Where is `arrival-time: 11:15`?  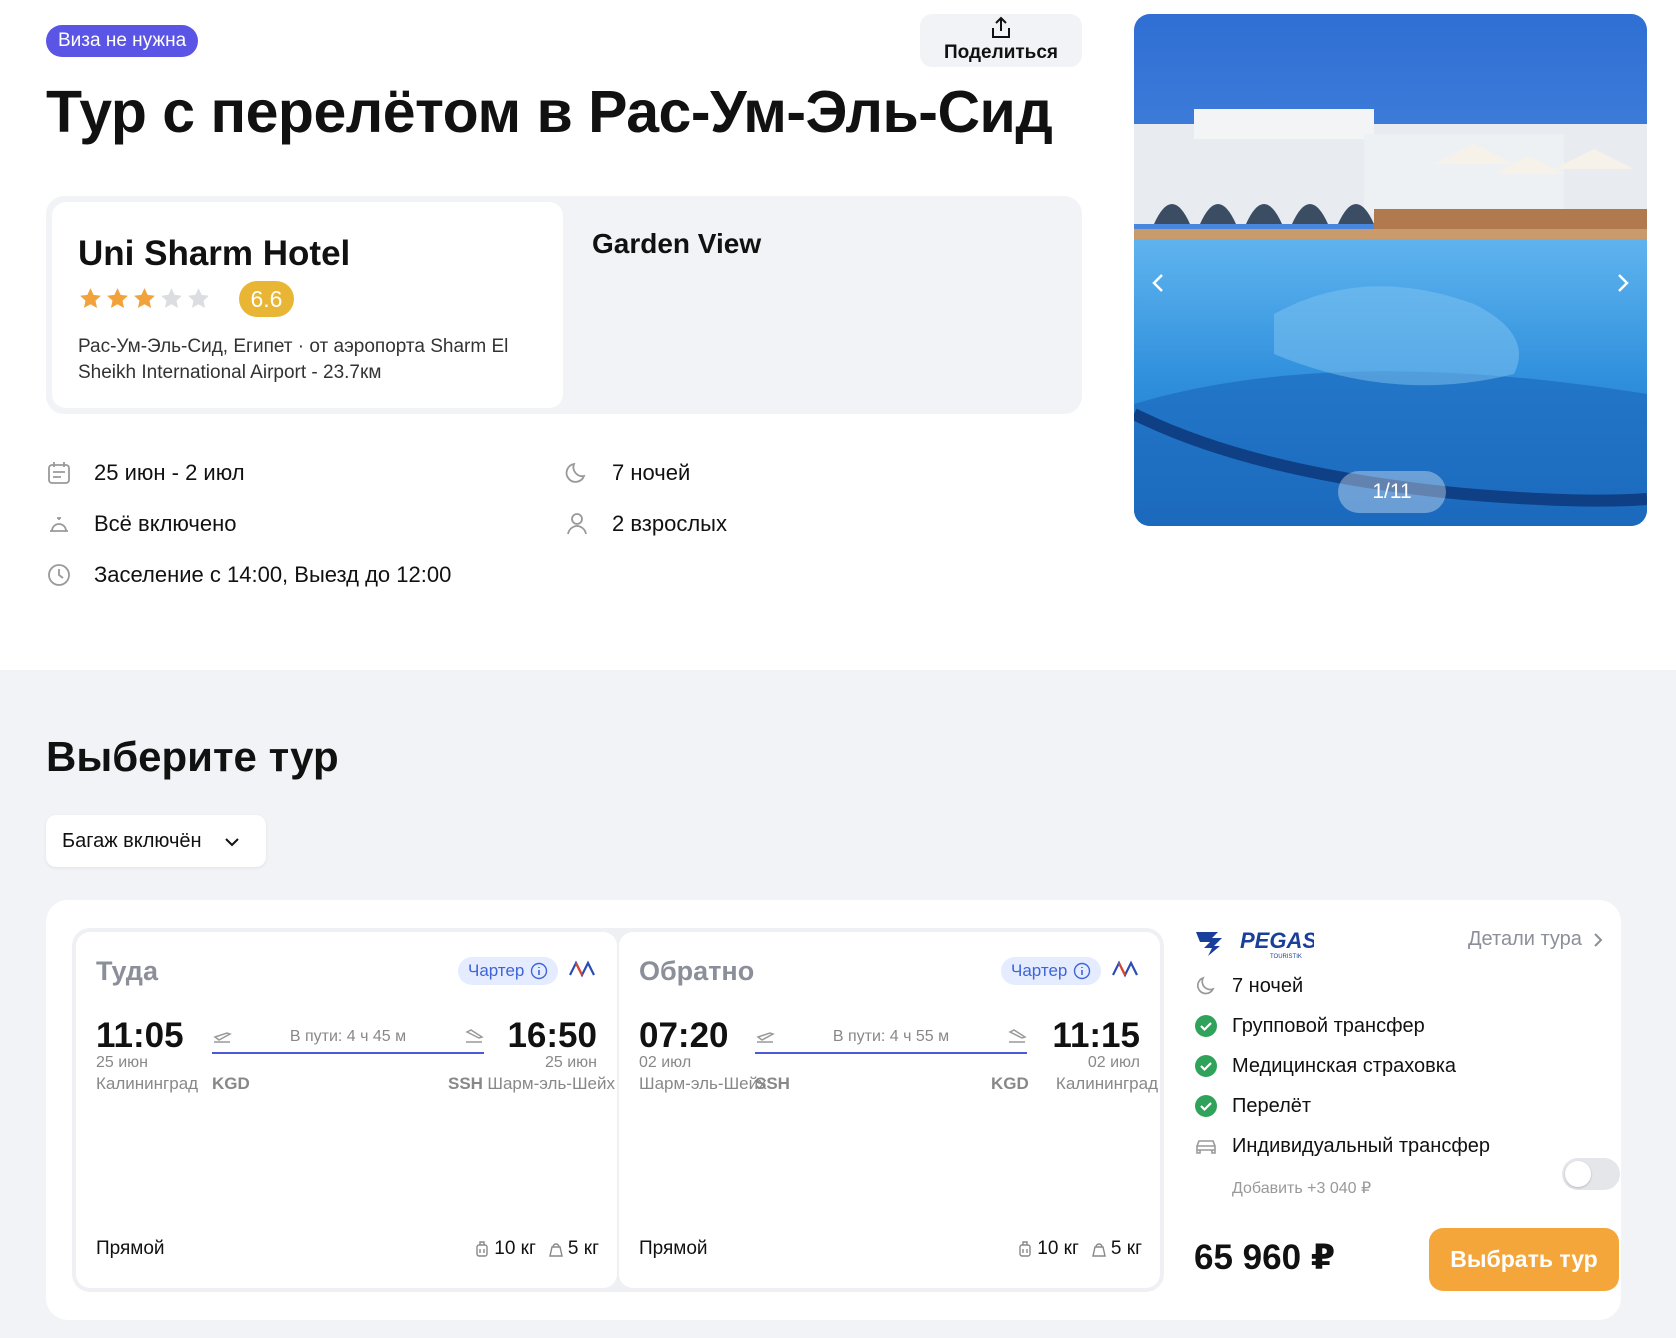 arrival-time: 11:15 is located at coordinates (1096, 1035).